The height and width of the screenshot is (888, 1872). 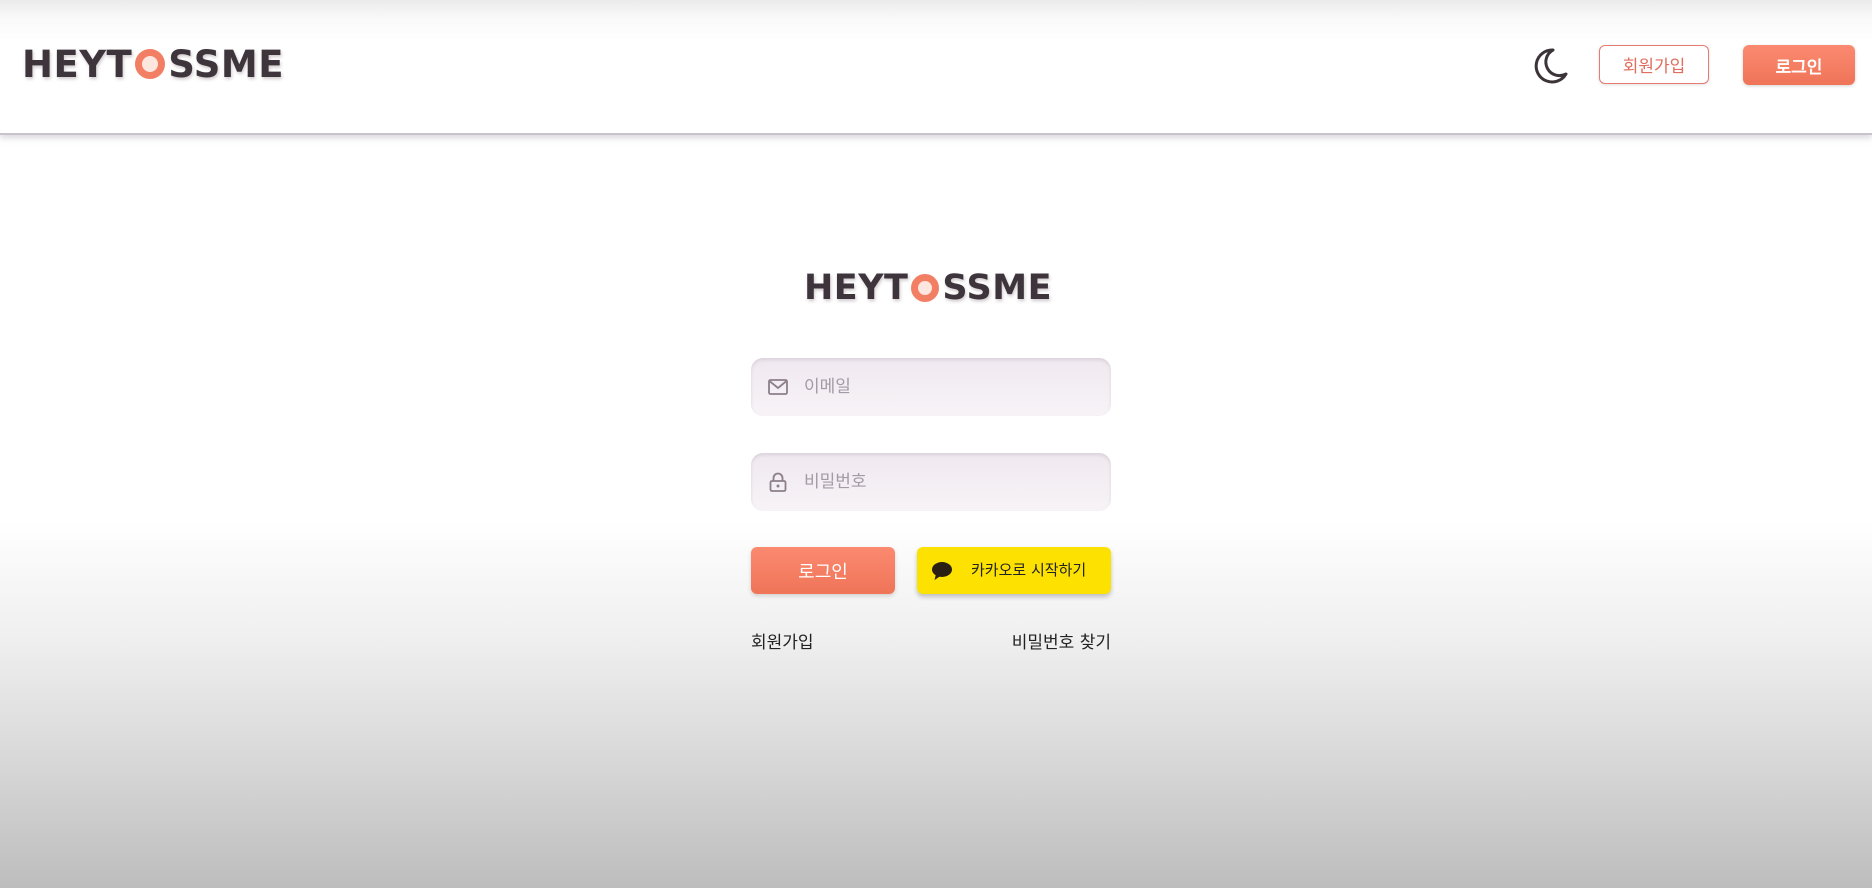 I want to click on find-password-link: 비밀번호 찾기, so click(x=1061, y=640).